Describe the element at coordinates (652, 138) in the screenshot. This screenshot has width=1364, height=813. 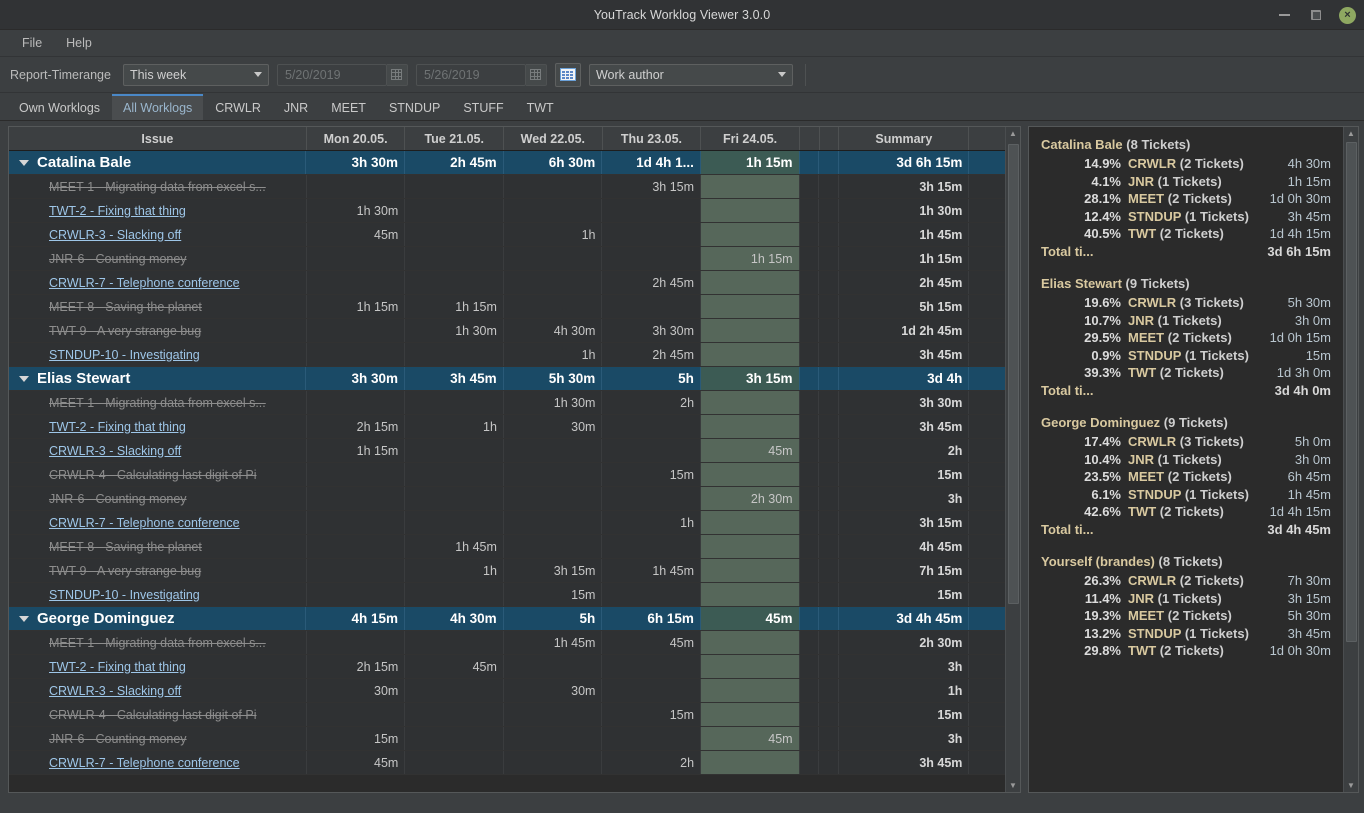
I see `table-header-cell: Thu 23.05.` at that location.